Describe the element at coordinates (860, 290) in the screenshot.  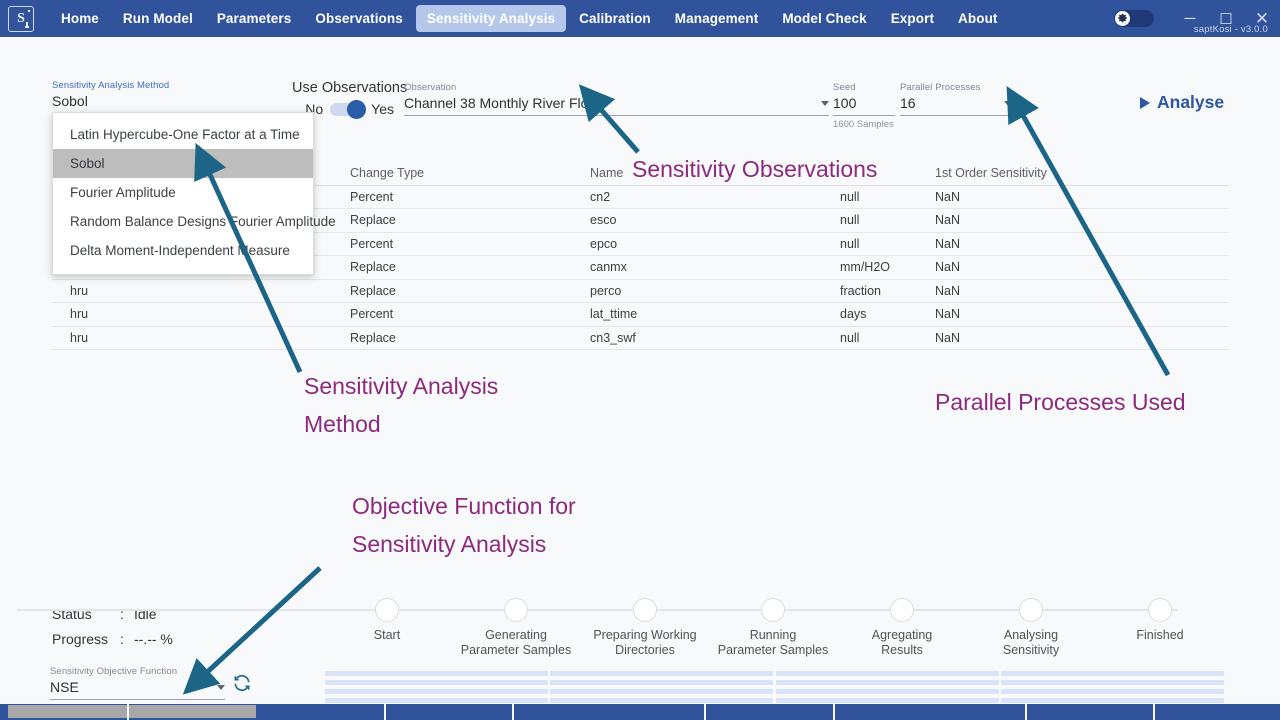
I see `cell-unit: fraction` at that location.